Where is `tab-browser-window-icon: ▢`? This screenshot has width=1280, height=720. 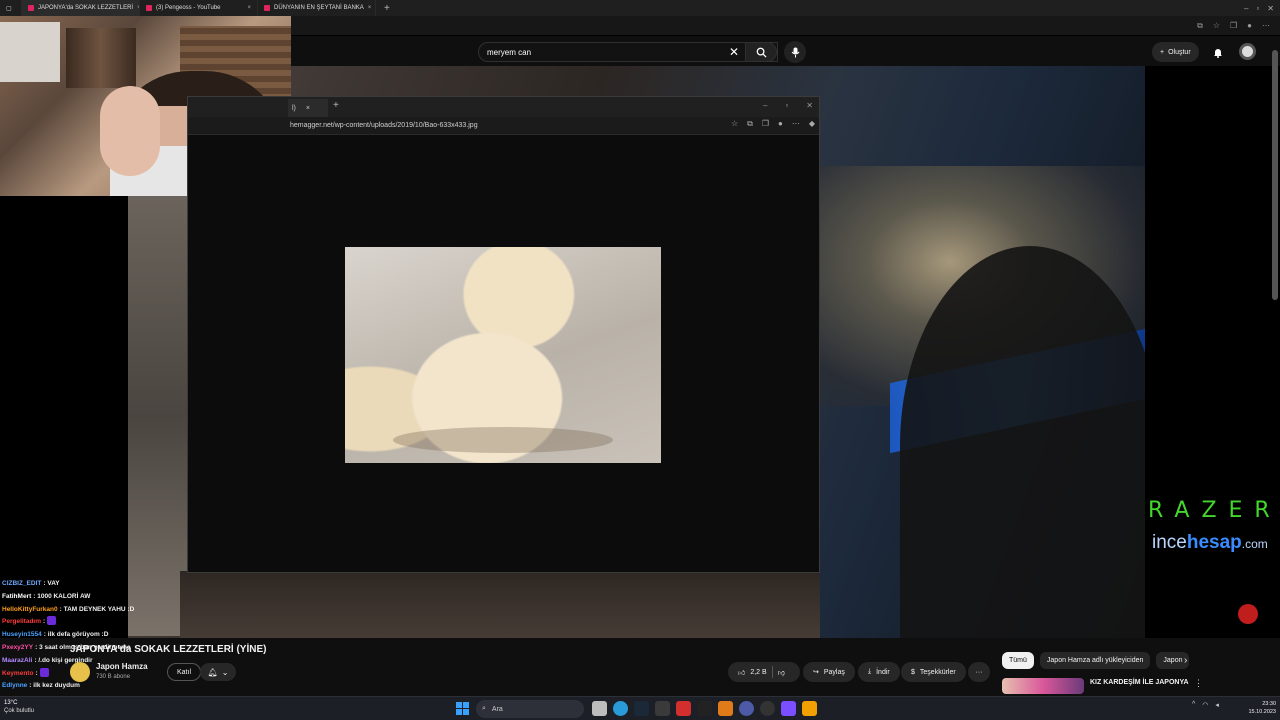 tab-browser-window-icon: ▢ is located at coordinates (11, 8).